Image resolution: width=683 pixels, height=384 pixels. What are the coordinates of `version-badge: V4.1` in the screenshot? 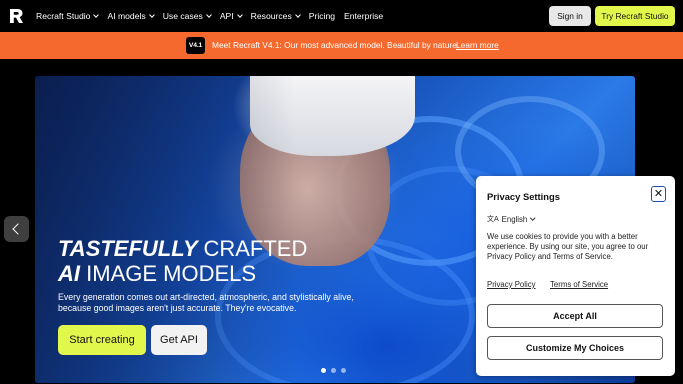 It's located at (195, 45).